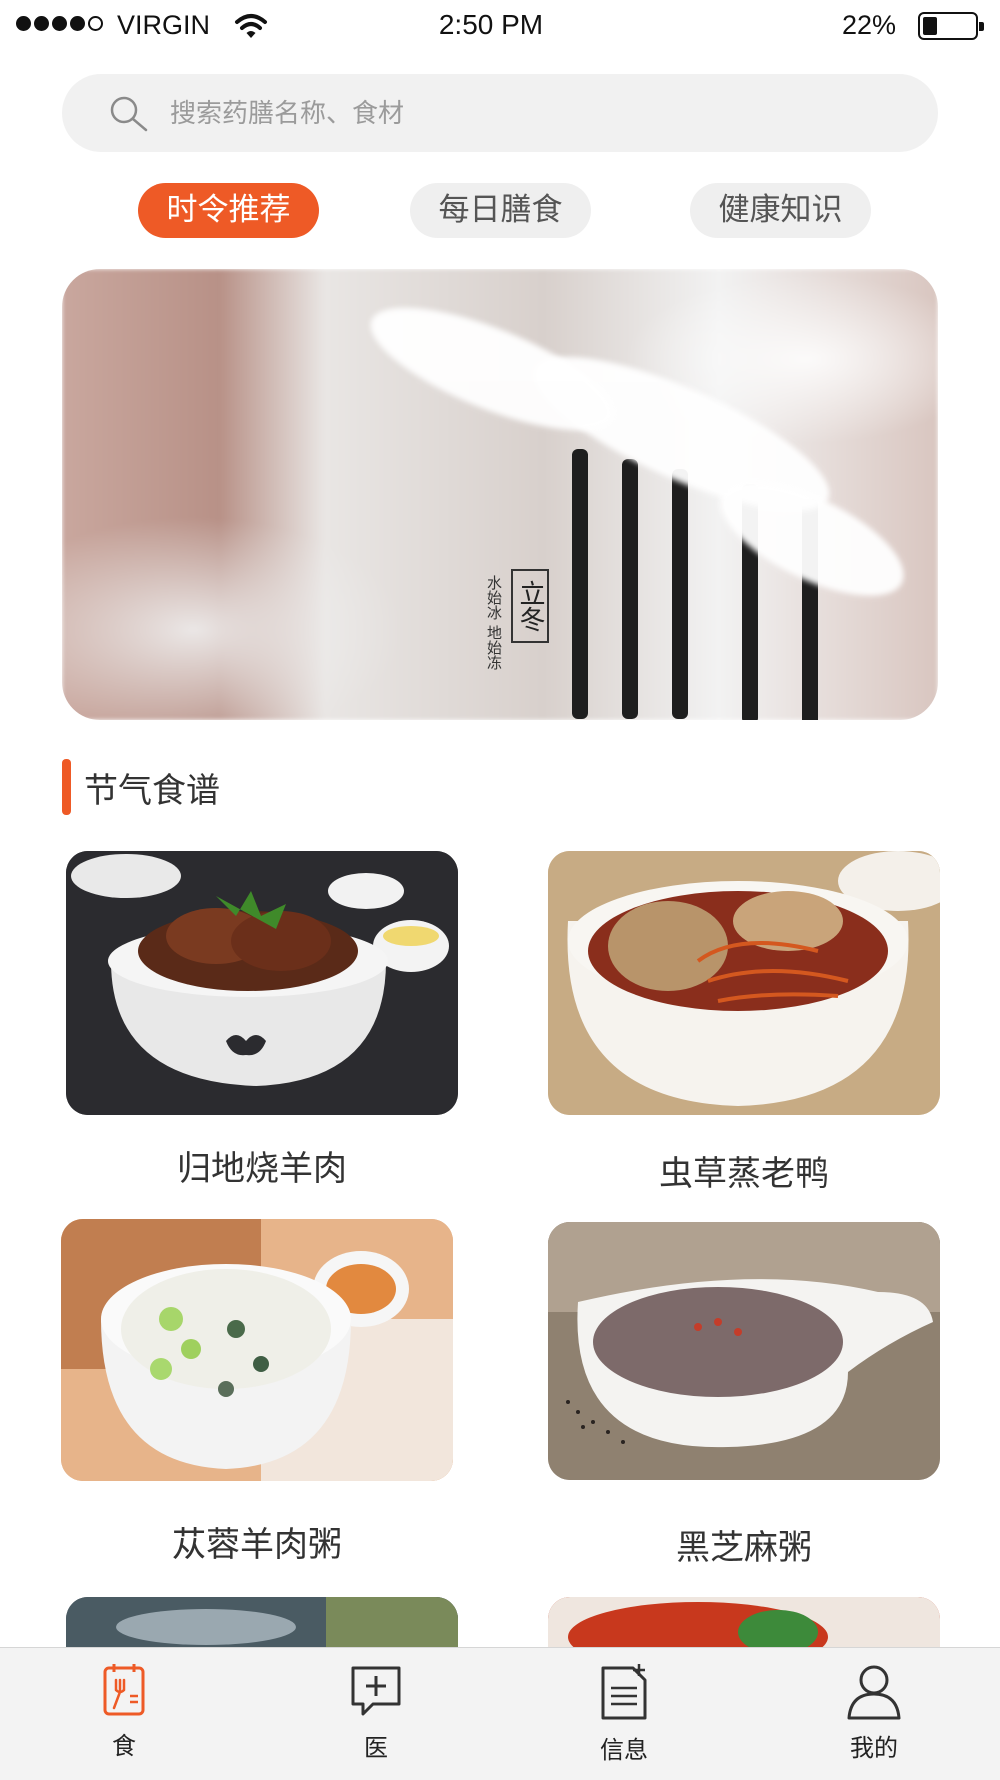 This screenshot has width=1000, height=1780. Describe the element at coordinates (869, 25) in the screenshot. I see `battery-percent: 22%` at that location.